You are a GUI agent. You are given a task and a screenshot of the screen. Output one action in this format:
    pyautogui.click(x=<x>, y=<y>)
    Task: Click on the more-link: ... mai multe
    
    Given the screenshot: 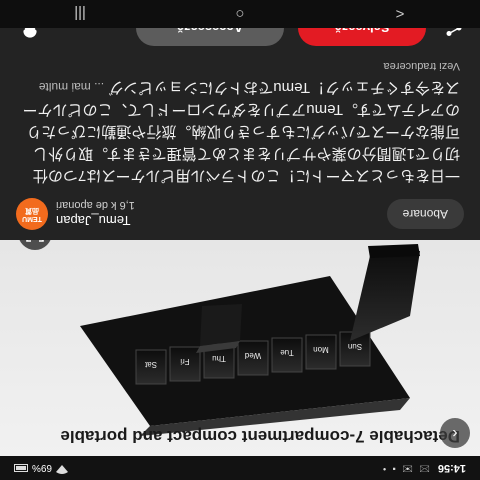 What is the action you would take?
    pyautogui.click(x=71, y=87)
    